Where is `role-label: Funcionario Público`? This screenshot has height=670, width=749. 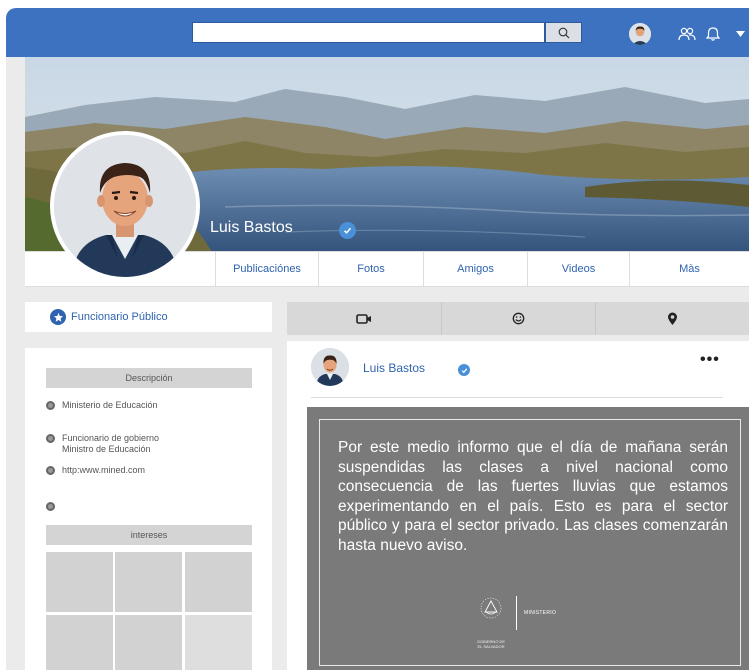 role-label: Funcionario Público is located at coordinates (119, 317).